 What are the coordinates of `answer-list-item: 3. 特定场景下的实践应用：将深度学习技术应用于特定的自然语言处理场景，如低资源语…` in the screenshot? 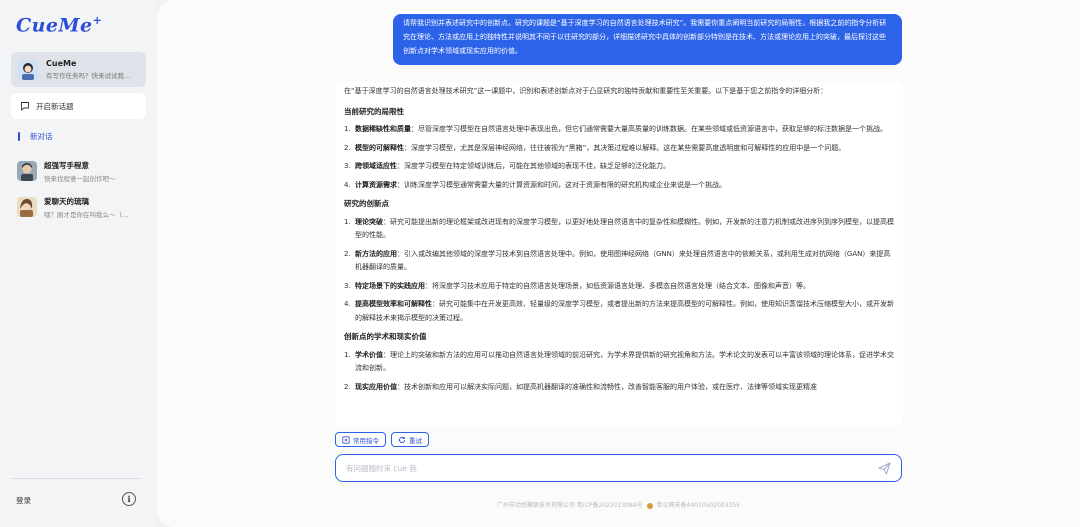 It's located at (619, 287).